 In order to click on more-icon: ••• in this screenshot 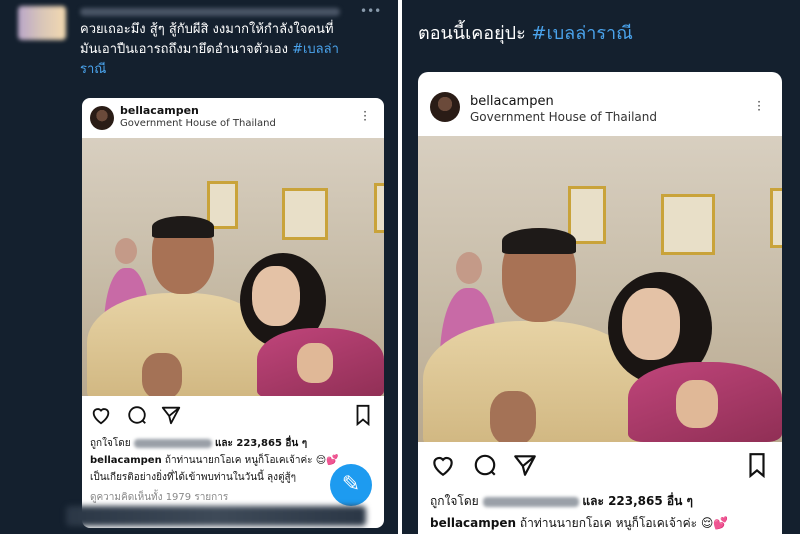, I will do `click(370, 11)`.